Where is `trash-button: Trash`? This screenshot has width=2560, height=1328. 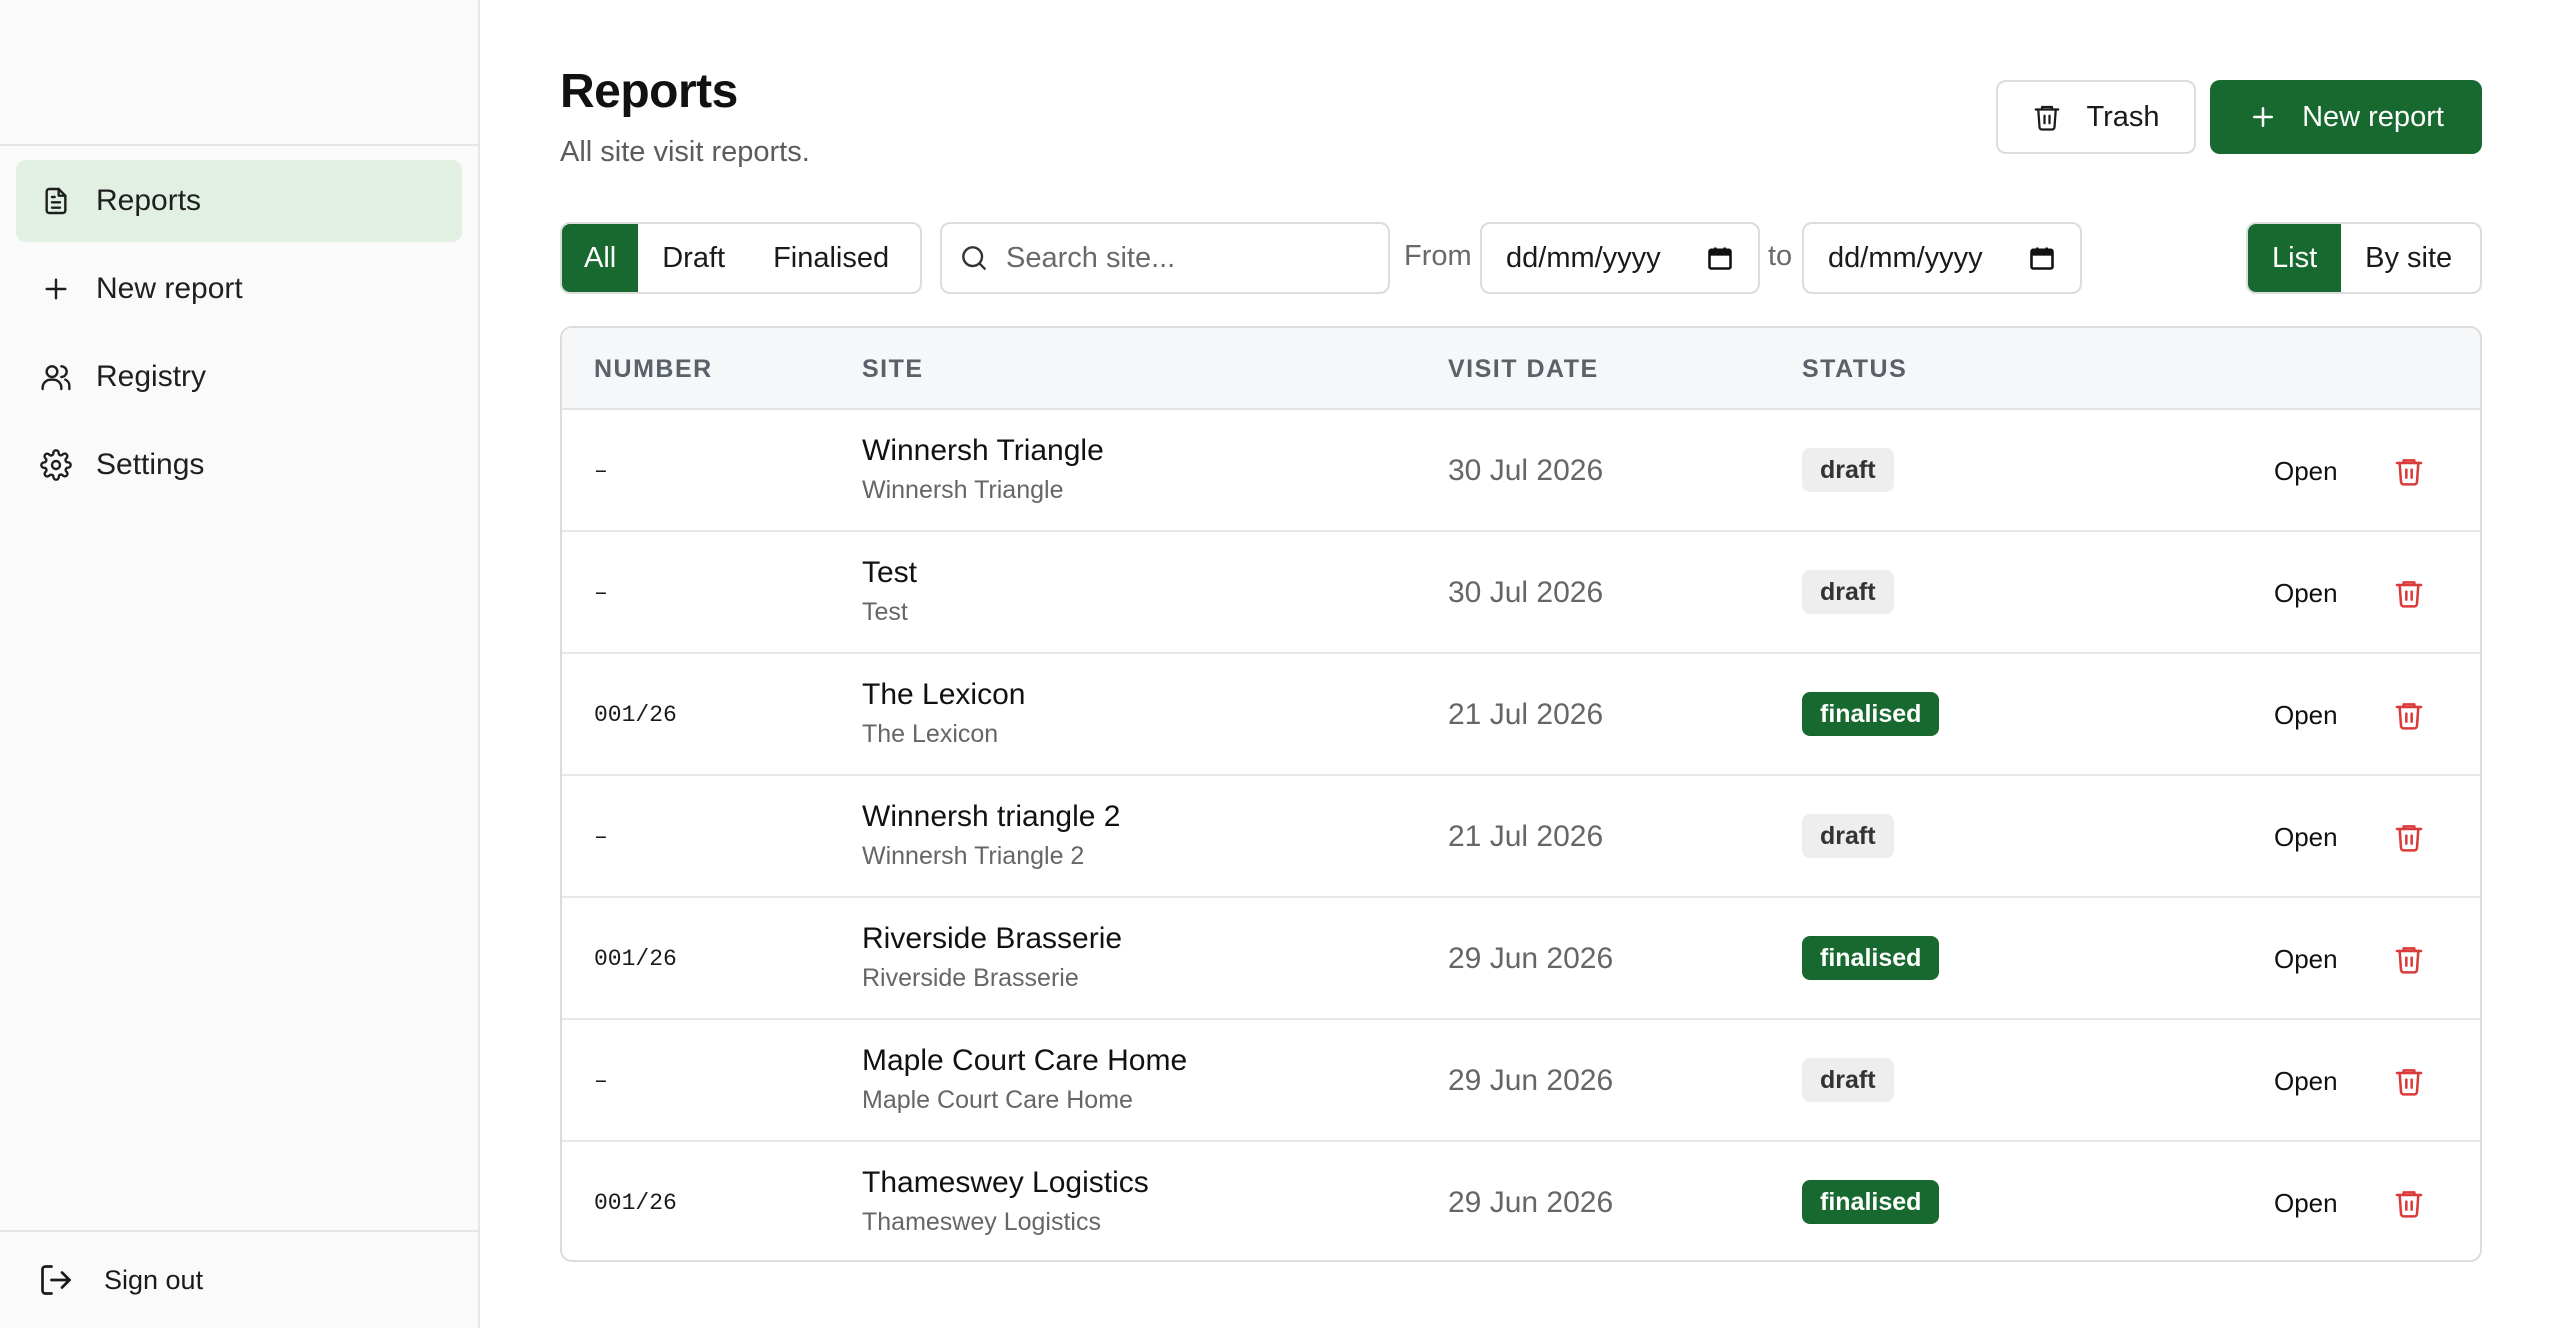
trash-button: Trash is located at coordinates (2096, 117).